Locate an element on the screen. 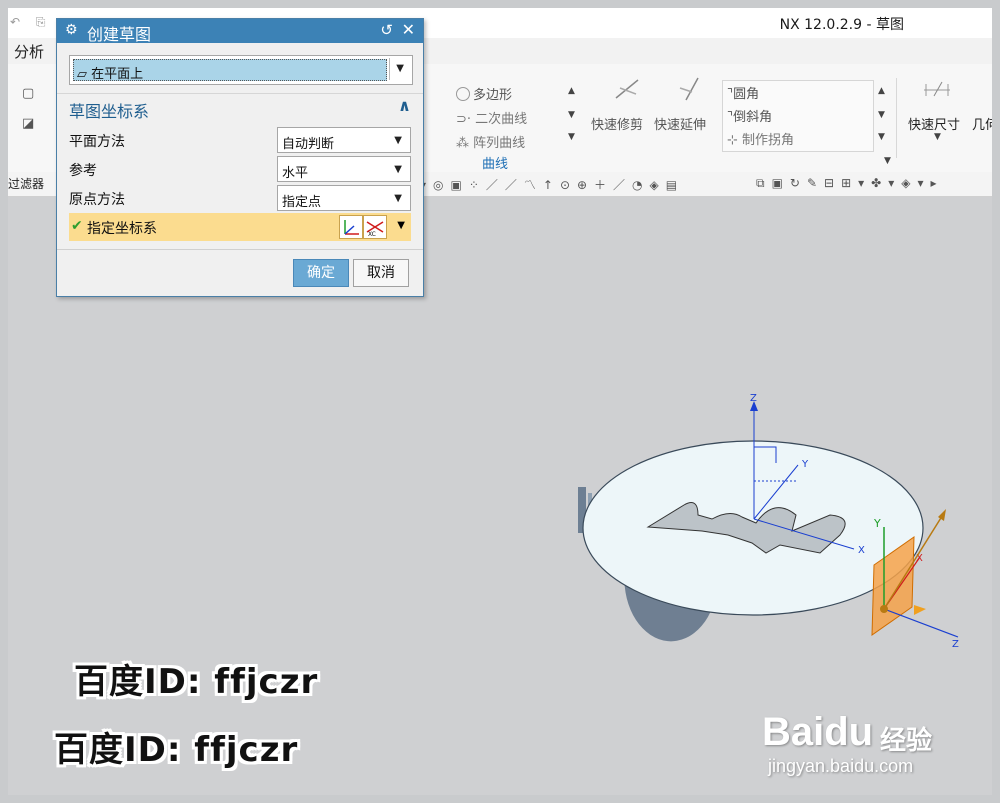  pattern-curve-icon: ⁂ is located at coordinates (462, 143).